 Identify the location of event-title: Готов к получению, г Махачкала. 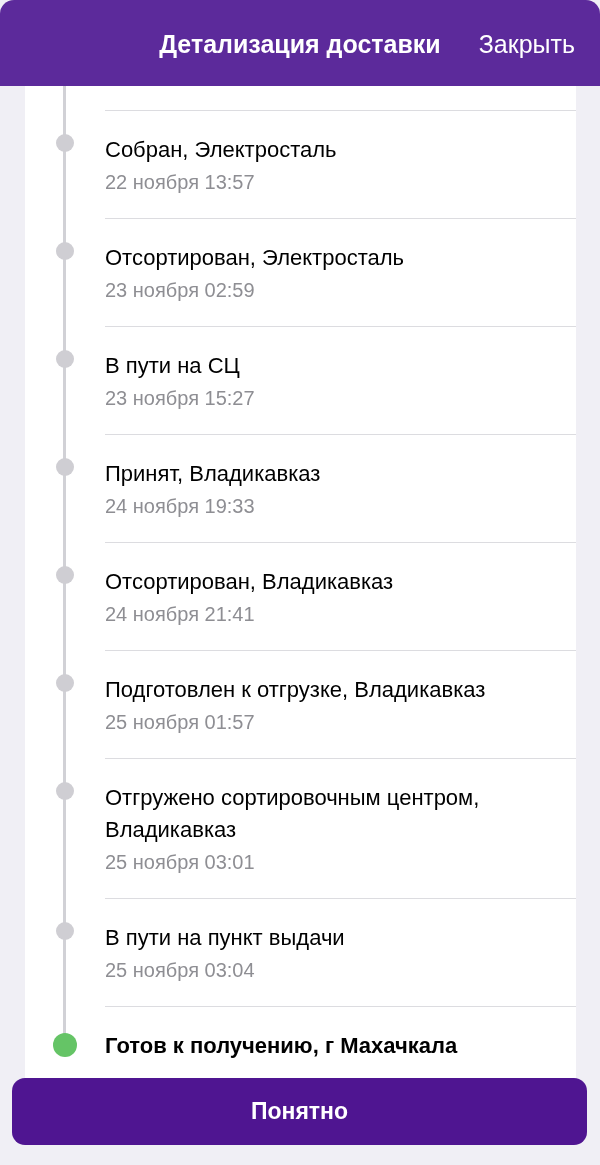
(282, 1046).